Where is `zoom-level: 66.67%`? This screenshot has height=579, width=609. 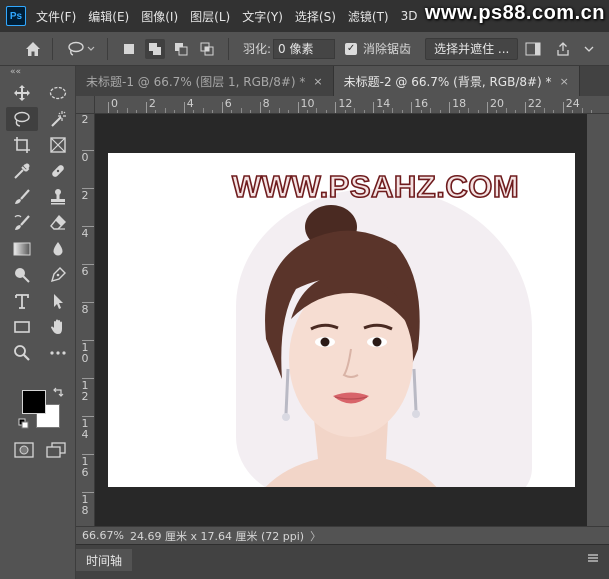
zoom-level: 66.67% is located at coordinates (101, 535).